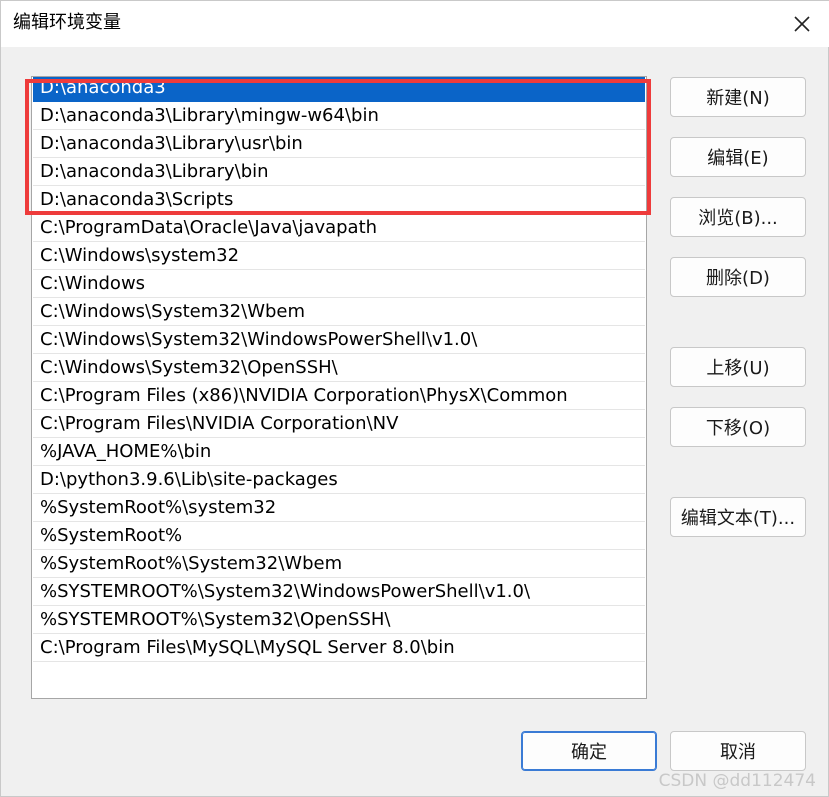  Describe the element at coordinates (339, 144) in the screenshot. I see `list-item: D:\anaconda3\Library\usr\bin` at that location.